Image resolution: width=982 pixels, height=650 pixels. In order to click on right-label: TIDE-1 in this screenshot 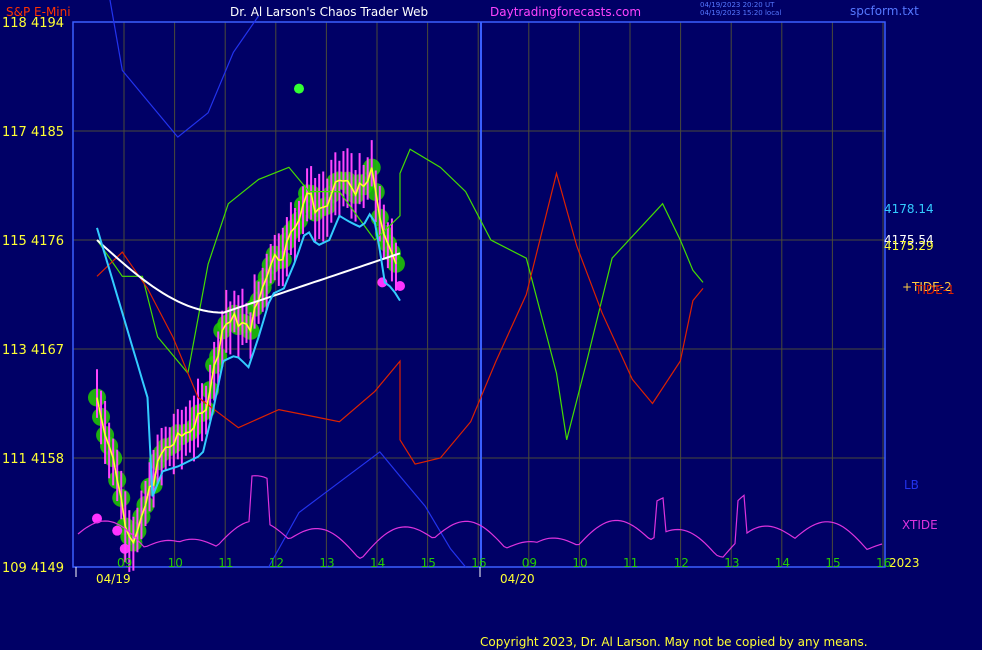, I will do `click(934, 290)`.